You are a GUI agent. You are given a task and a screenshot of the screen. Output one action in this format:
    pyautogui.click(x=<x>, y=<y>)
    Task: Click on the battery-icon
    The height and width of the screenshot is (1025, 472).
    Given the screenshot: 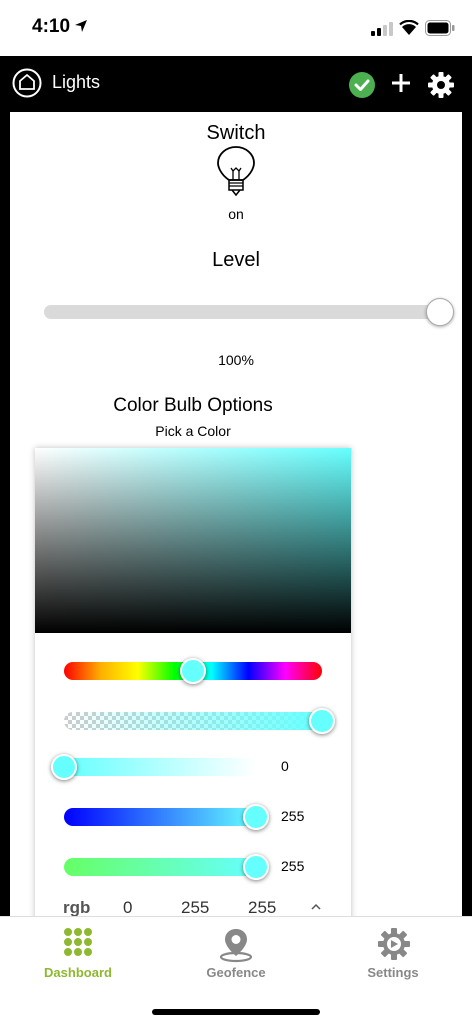 What is the action you would take?
    pyautogui.click(x=440, y=28)
    